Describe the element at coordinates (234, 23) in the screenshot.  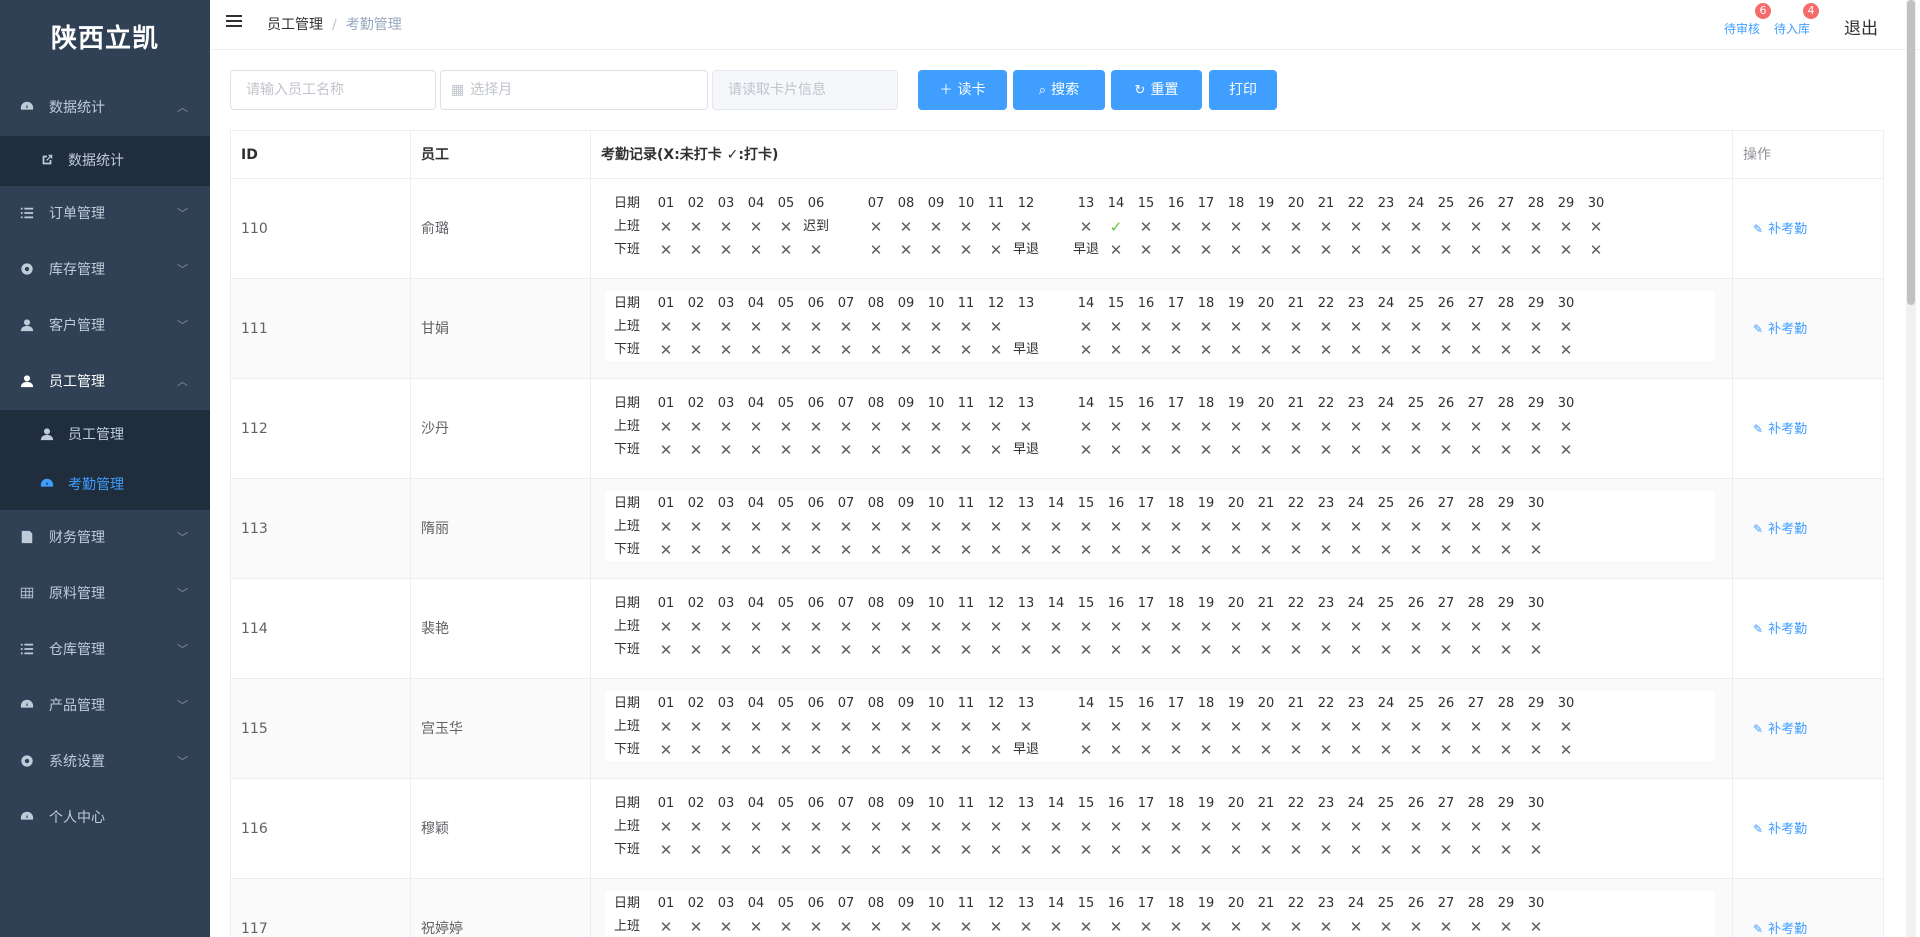
I see `hamburger-icon` at that location.